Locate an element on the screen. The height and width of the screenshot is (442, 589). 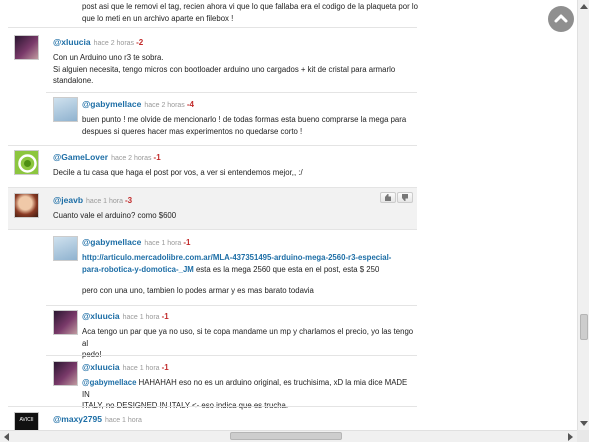
comment-author: @GameLover is located at coordinates (80, 157).